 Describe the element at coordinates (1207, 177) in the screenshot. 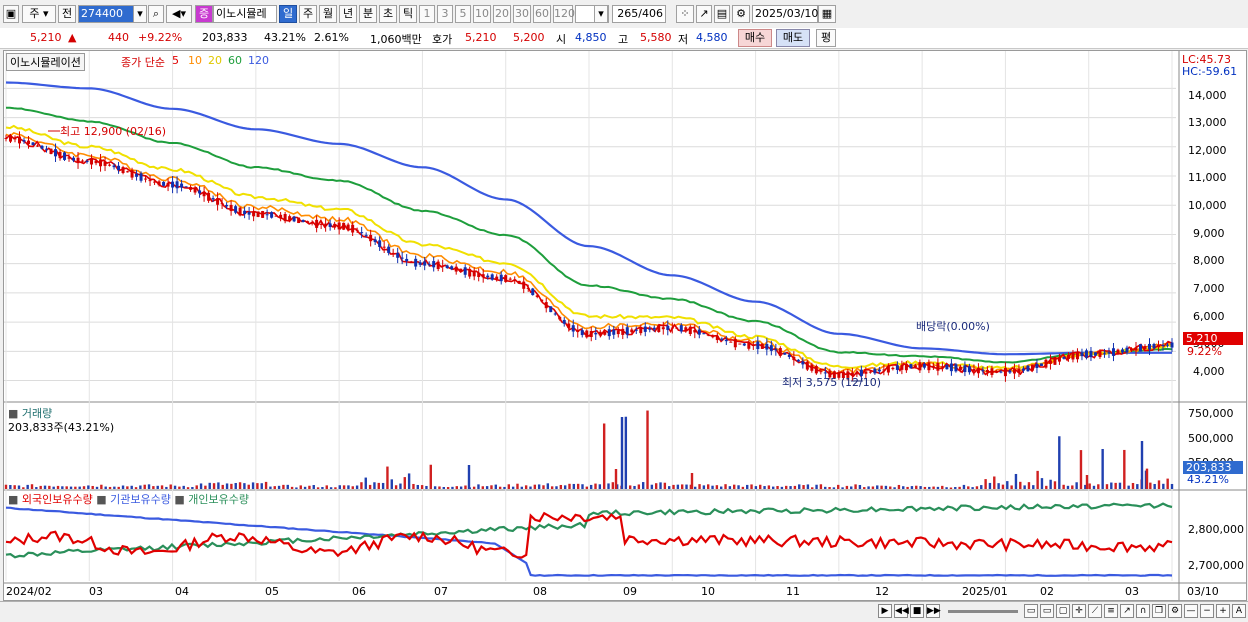

I see `y-tick-11000: 11,000` at that location.